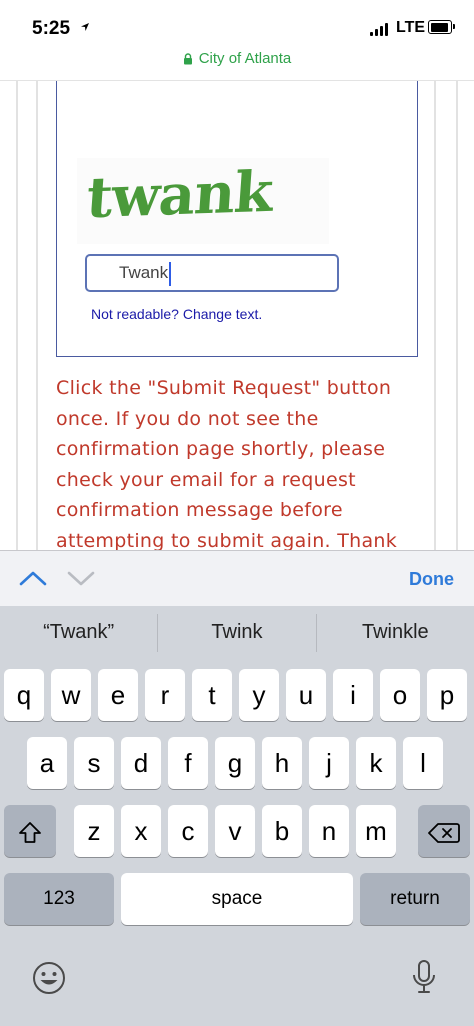  What do you see at coordinates (51, 28) in the screenshot?
I see `status-time: 5:25` at bounding box center [51, 28].